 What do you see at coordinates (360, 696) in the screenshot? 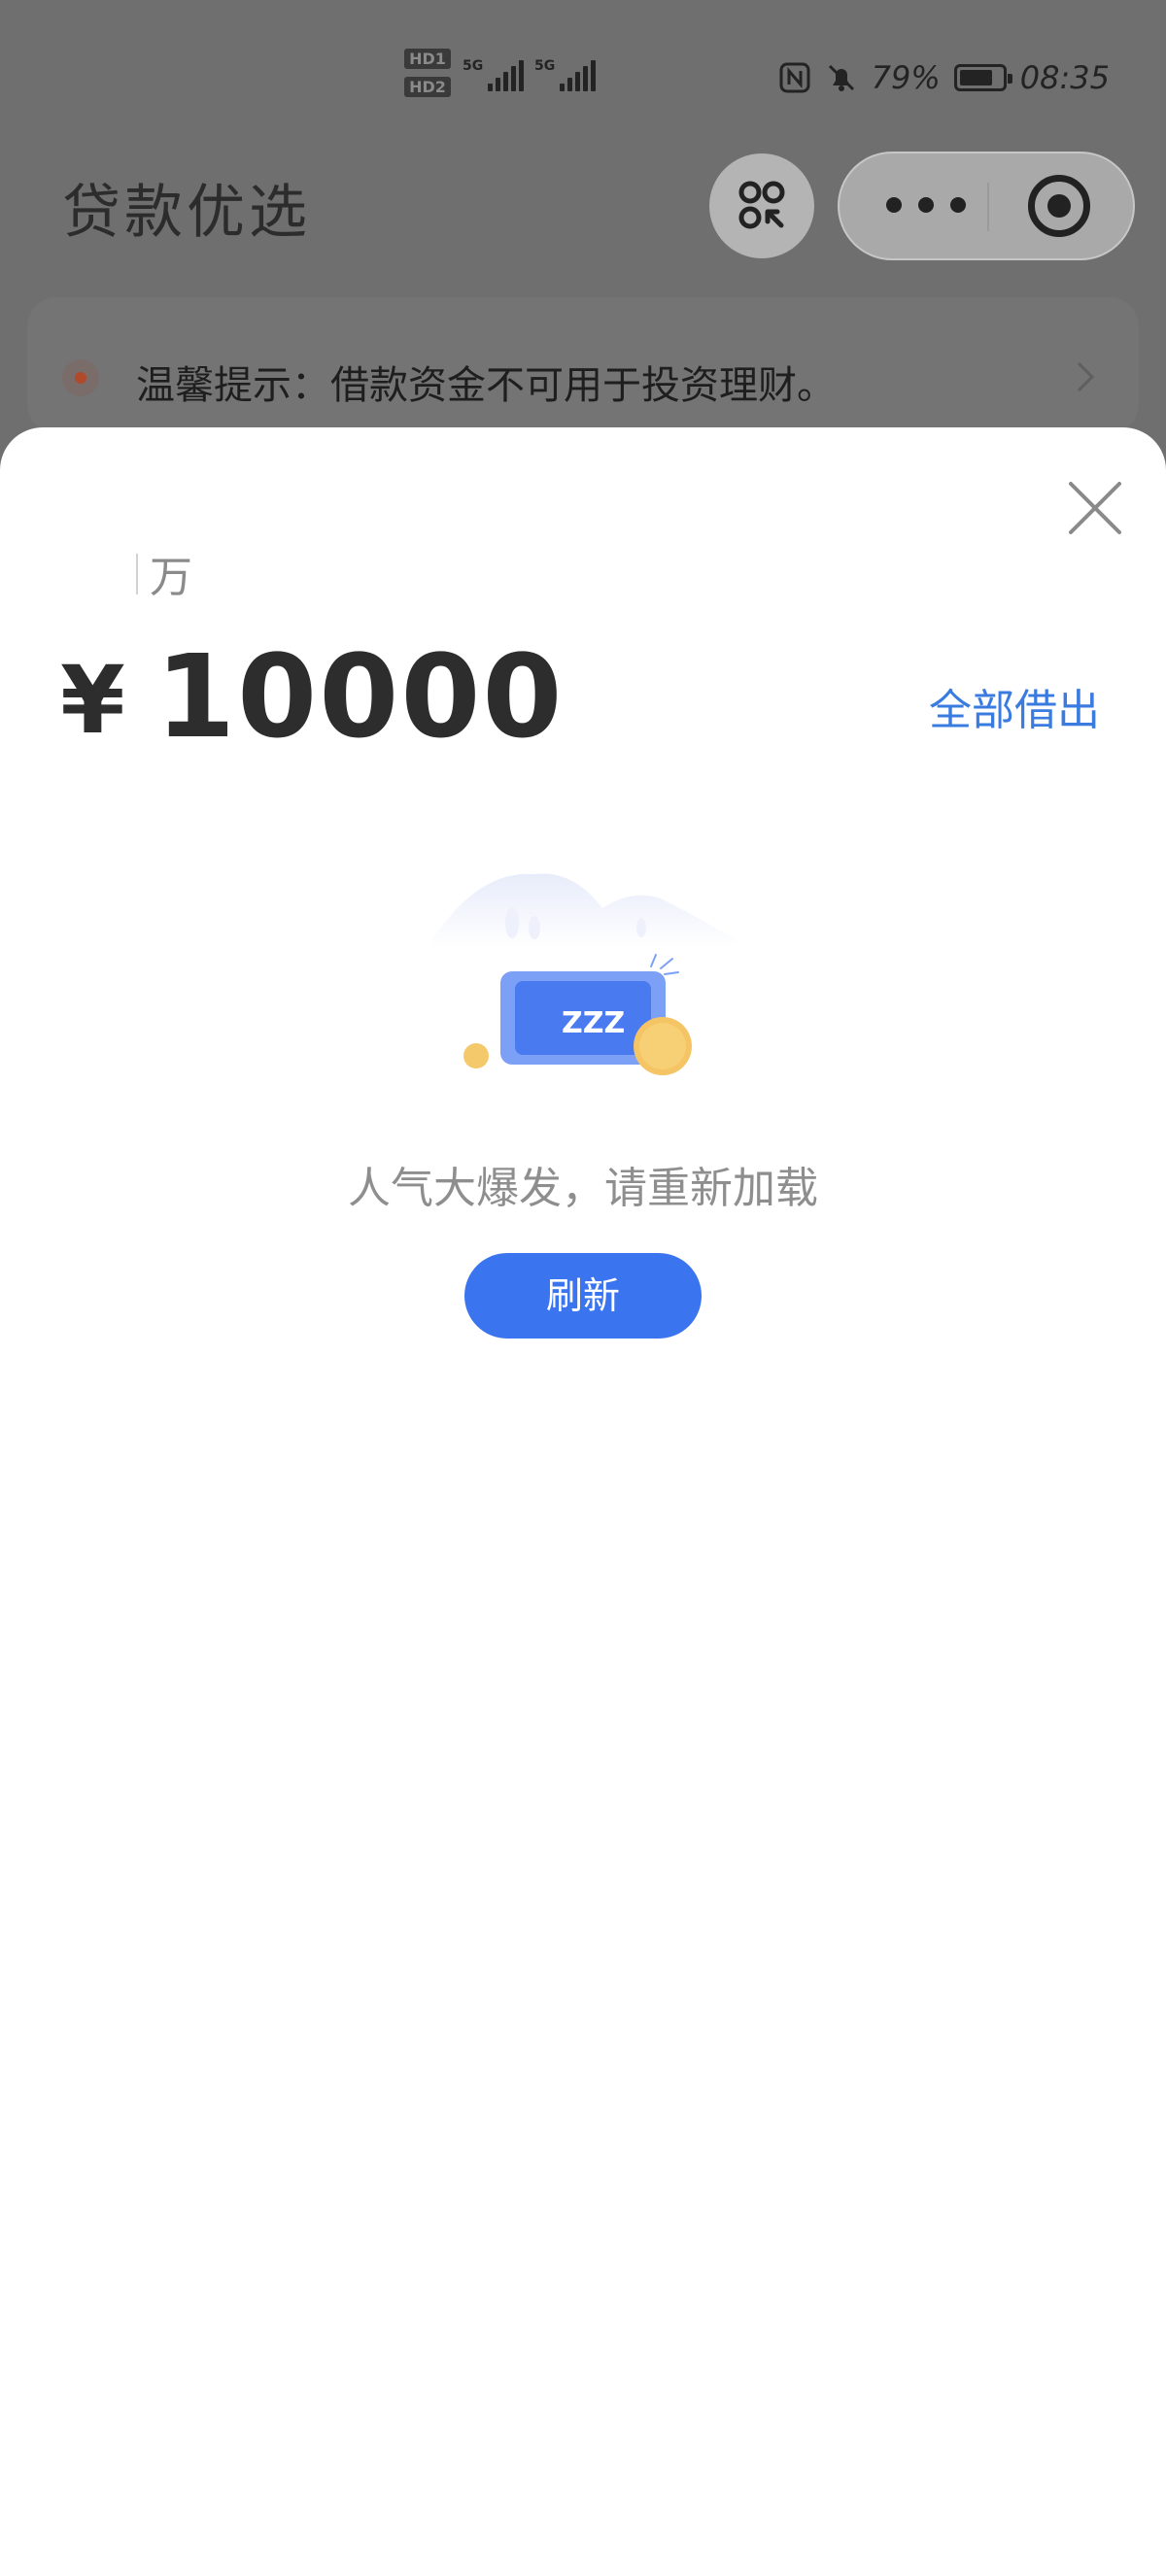
I see `amount-input: 10000` at bounding box center [360, 696].